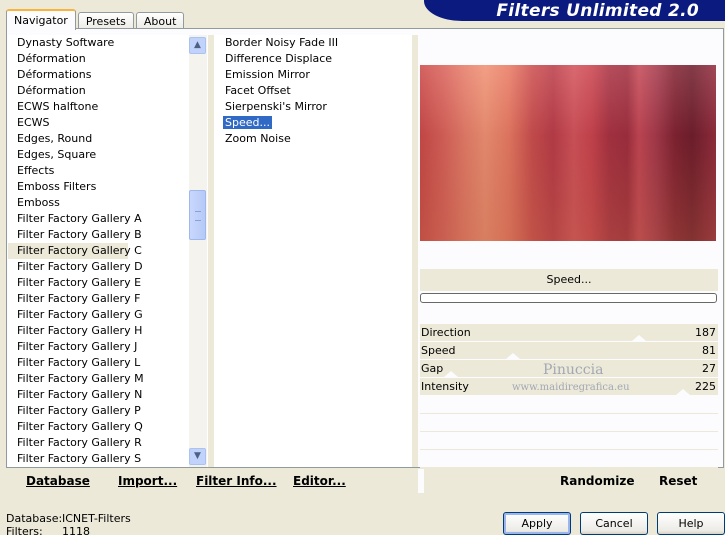 This screenshot has width=725, height=535. I want to click on scroll-thumb, so click(197, 215).